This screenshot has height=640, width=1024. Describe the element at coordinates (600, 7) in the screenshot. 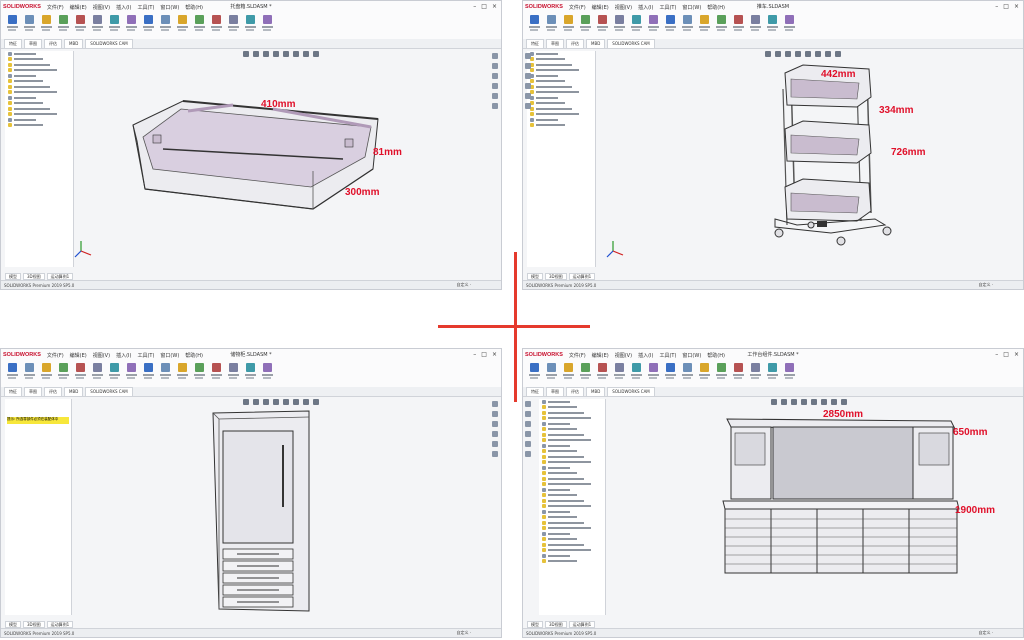

I see `menu-edit: 编辑(E)` at that location.